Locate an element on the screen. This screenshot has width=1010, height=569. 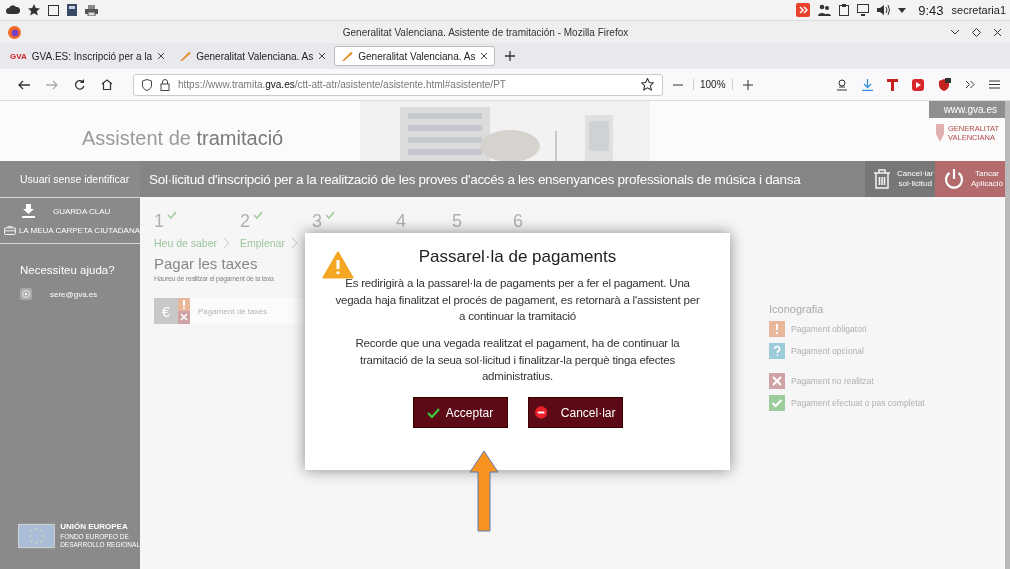
dialog-message: Recorde que una vegada realitzat el pagament, ha de continuar la tramitació de la seua sol·licitud i finalitzar-la perquè tinga efectes administratius. is located at coordinates (517, 360).